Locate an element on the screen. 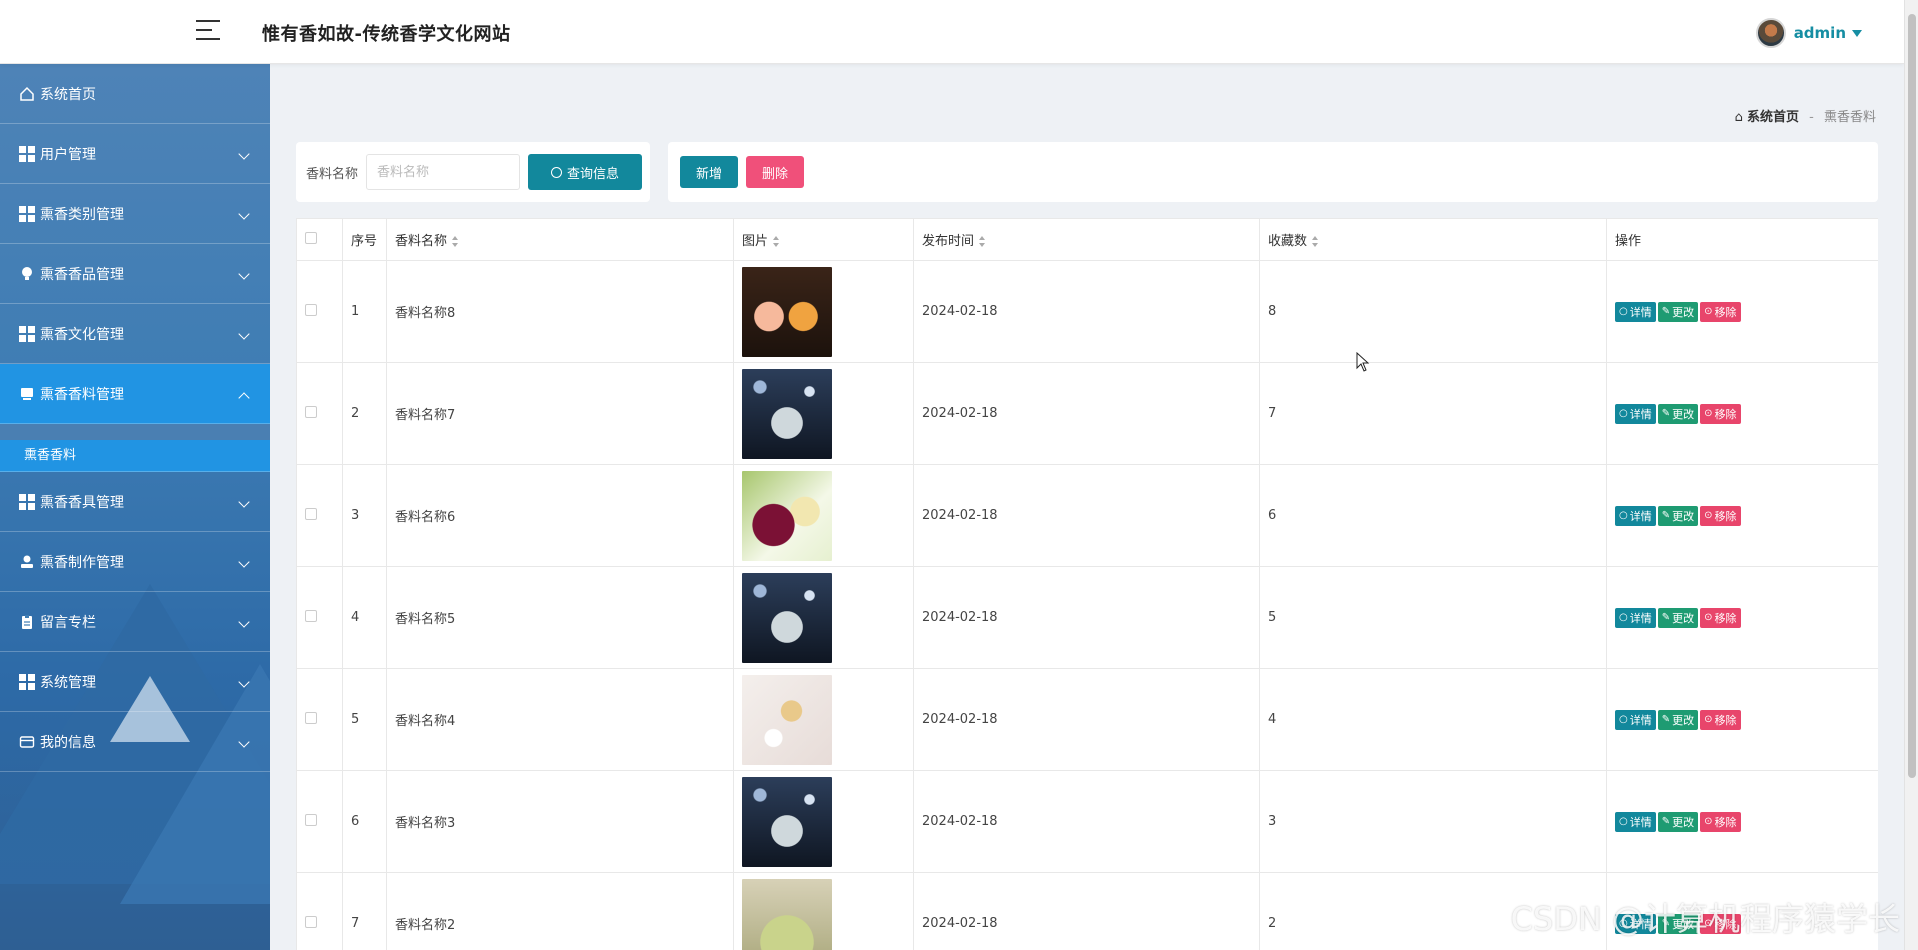 This screenshot has width=1918, height=950. favorites-count: 4 is located at coordinates (1433, 719).